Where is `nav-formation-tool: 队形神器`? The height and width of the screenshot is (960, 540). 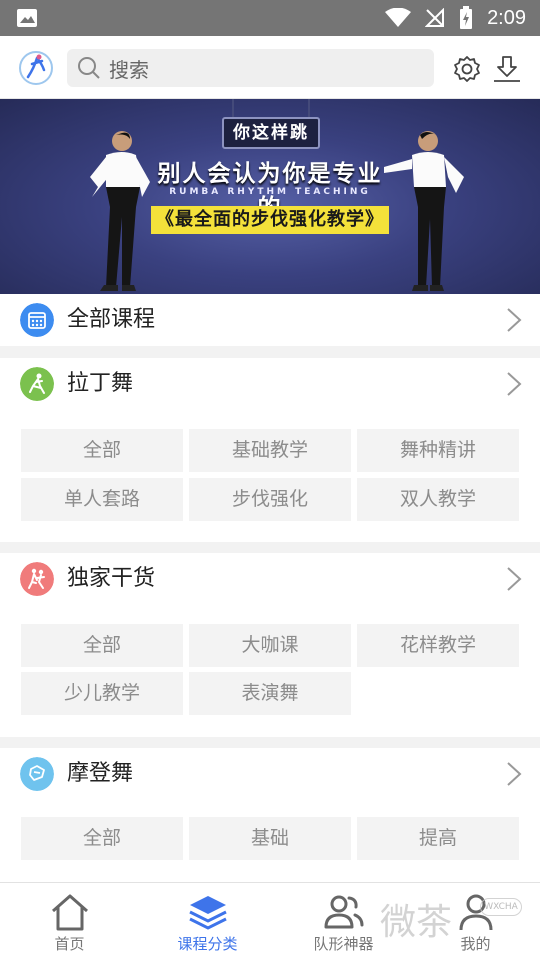 nav-formation-tool: 队形神器 is located at coordinates (343, 921).